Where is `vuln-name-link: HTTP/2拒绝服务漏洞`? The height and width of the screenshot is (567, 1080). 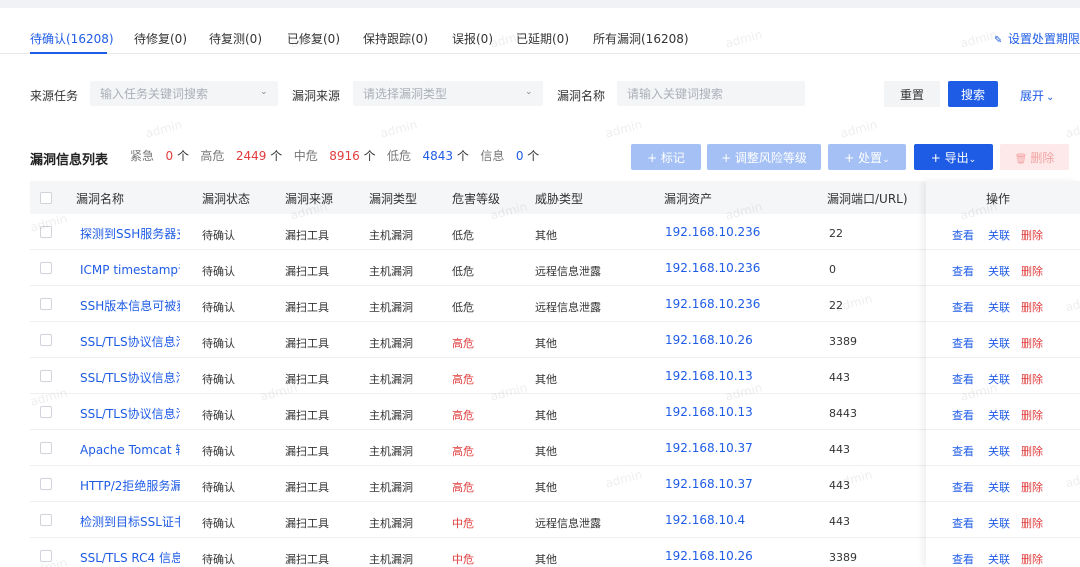 vuln-name-link: HTTP/2拒绝服务漏洞 is located at coordinates (130, 485).